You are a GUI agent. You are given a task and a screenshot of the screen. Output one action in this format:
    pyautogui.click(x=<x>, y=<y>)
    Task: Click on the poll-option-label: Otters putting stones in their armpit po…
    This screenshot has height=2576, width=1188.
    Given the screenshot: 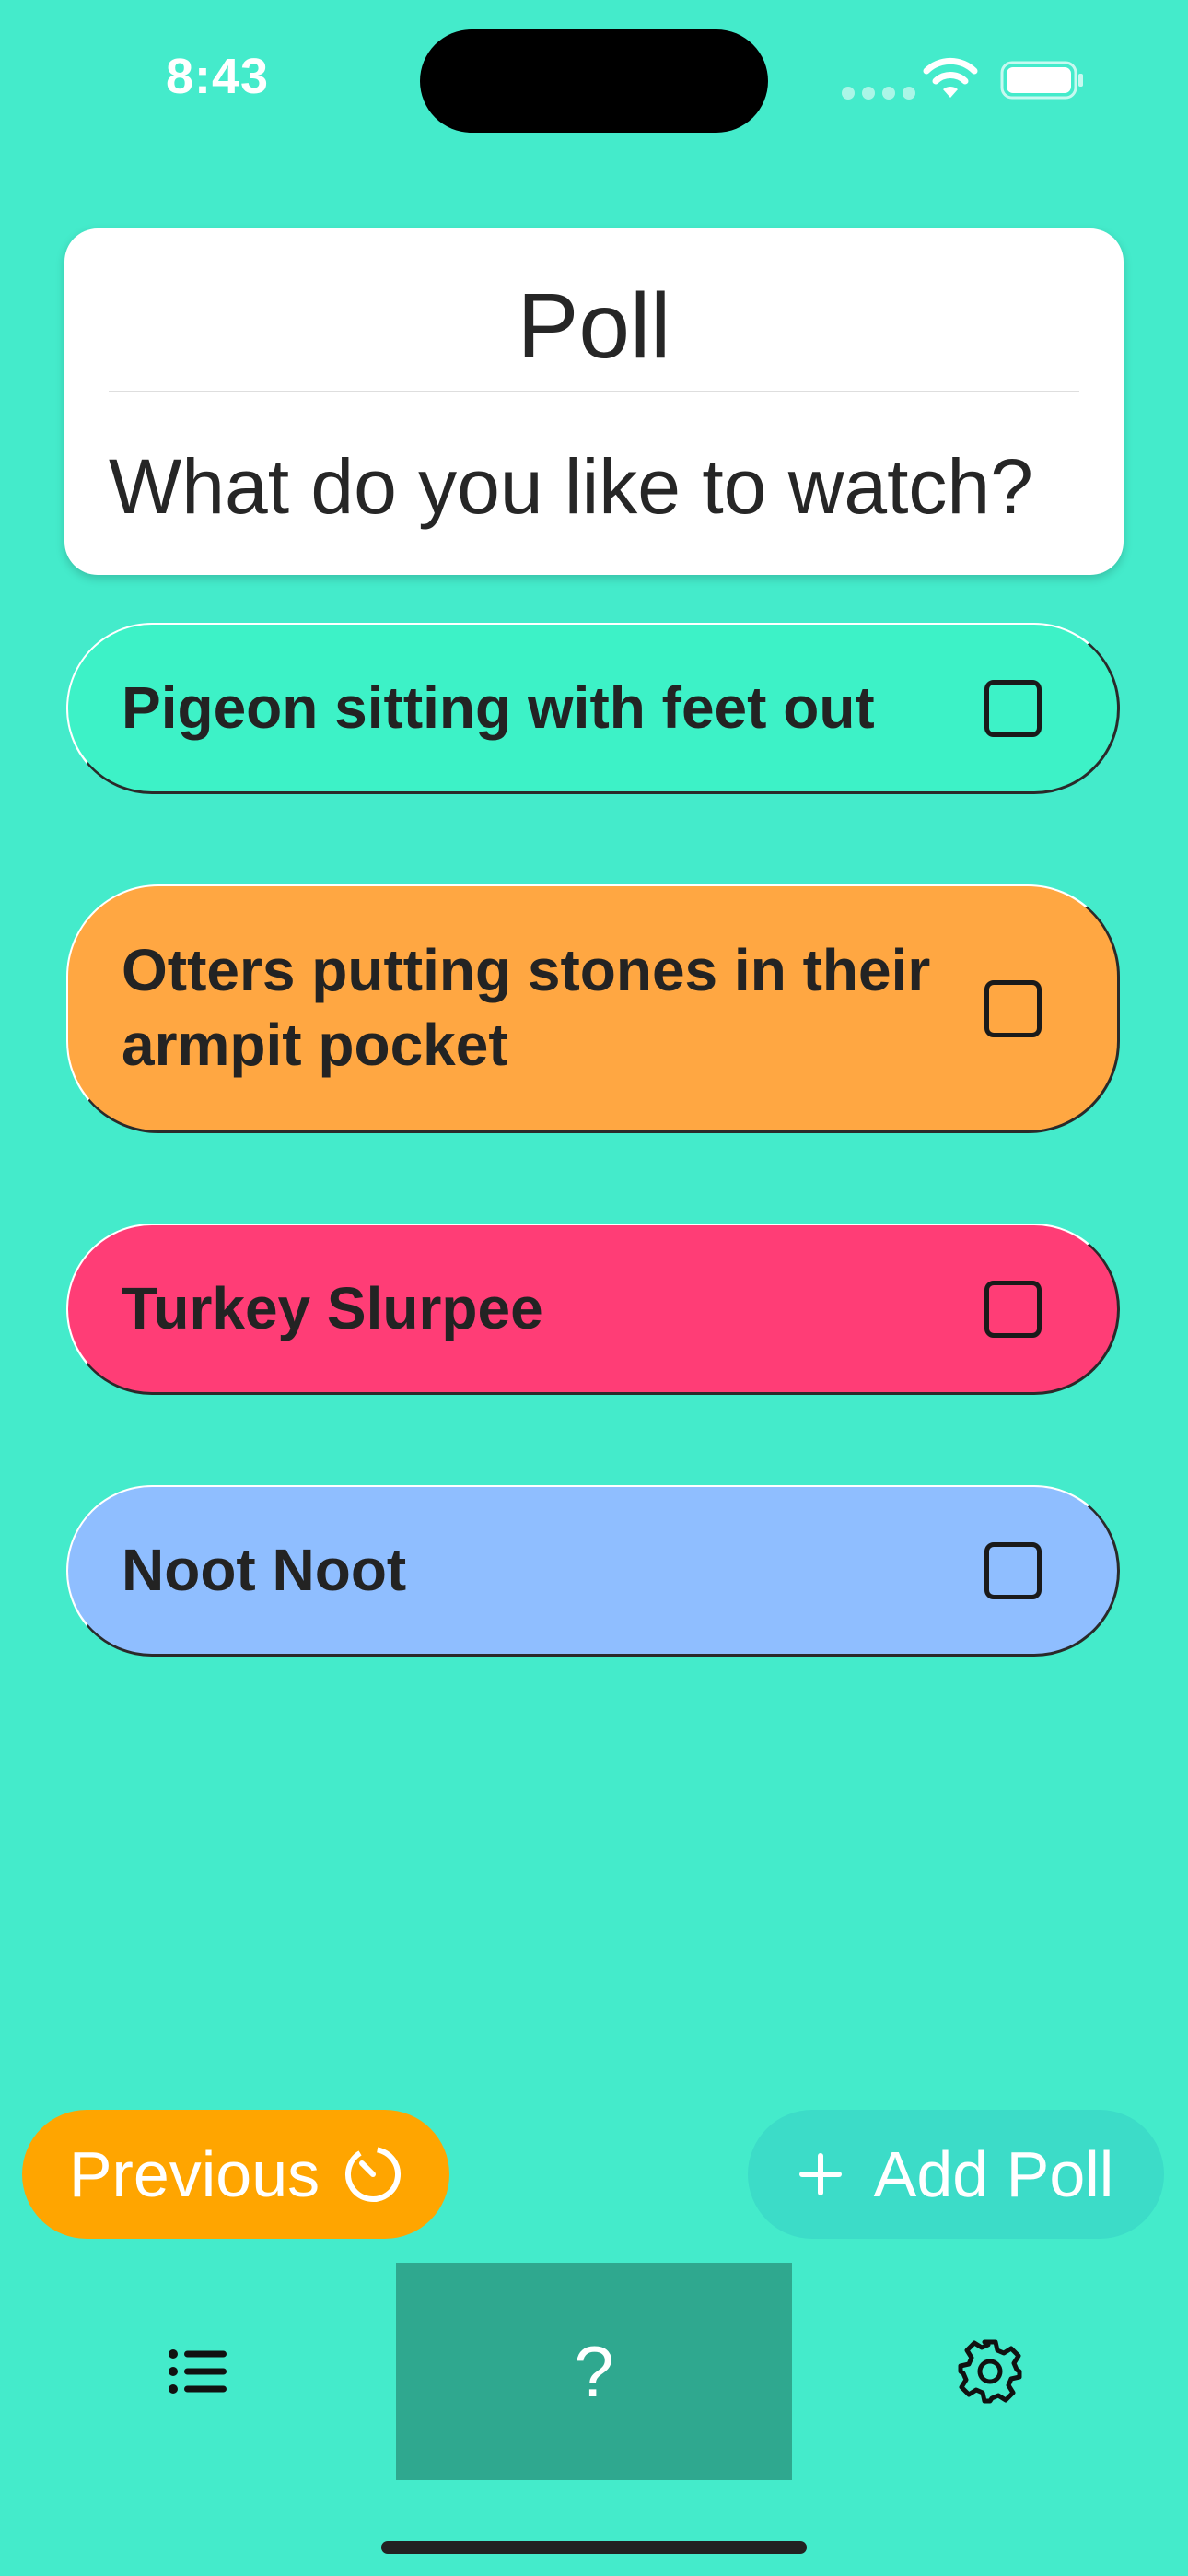 What is the action you would take?
    pyautogui.click(x=526, y=1008)
    